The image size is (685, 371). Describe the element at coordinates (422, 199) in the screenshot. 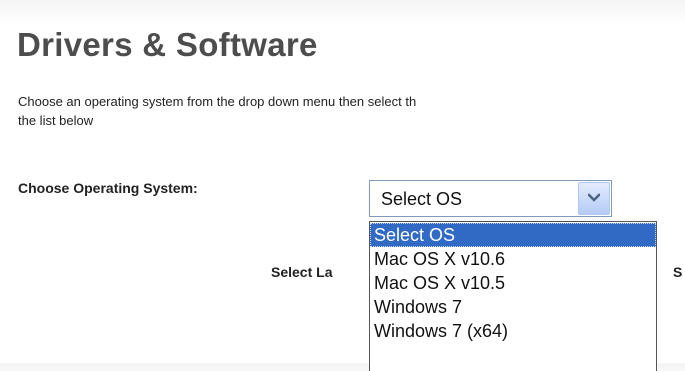

I see `os-select-value: Select OS` at that location.